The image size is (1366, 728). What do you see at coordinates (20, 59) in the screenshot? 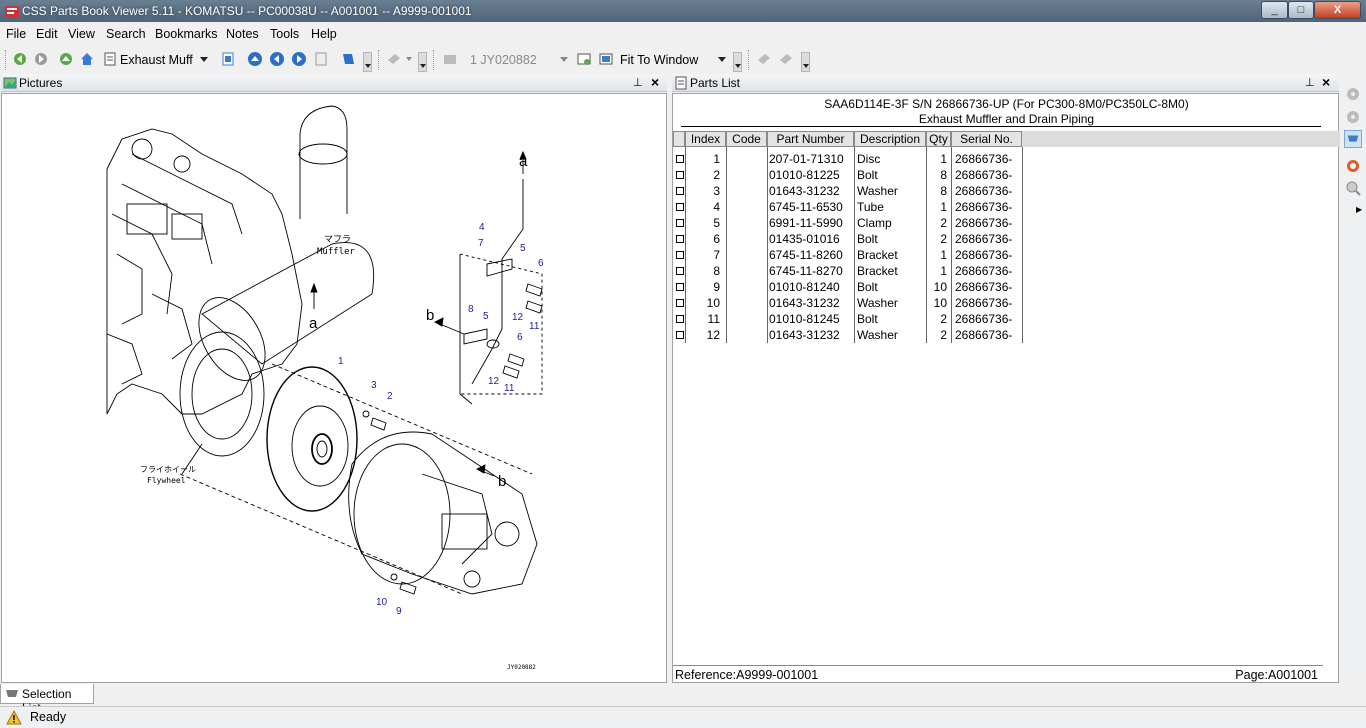
I see `back-icon` at bounding box center [20, 59].